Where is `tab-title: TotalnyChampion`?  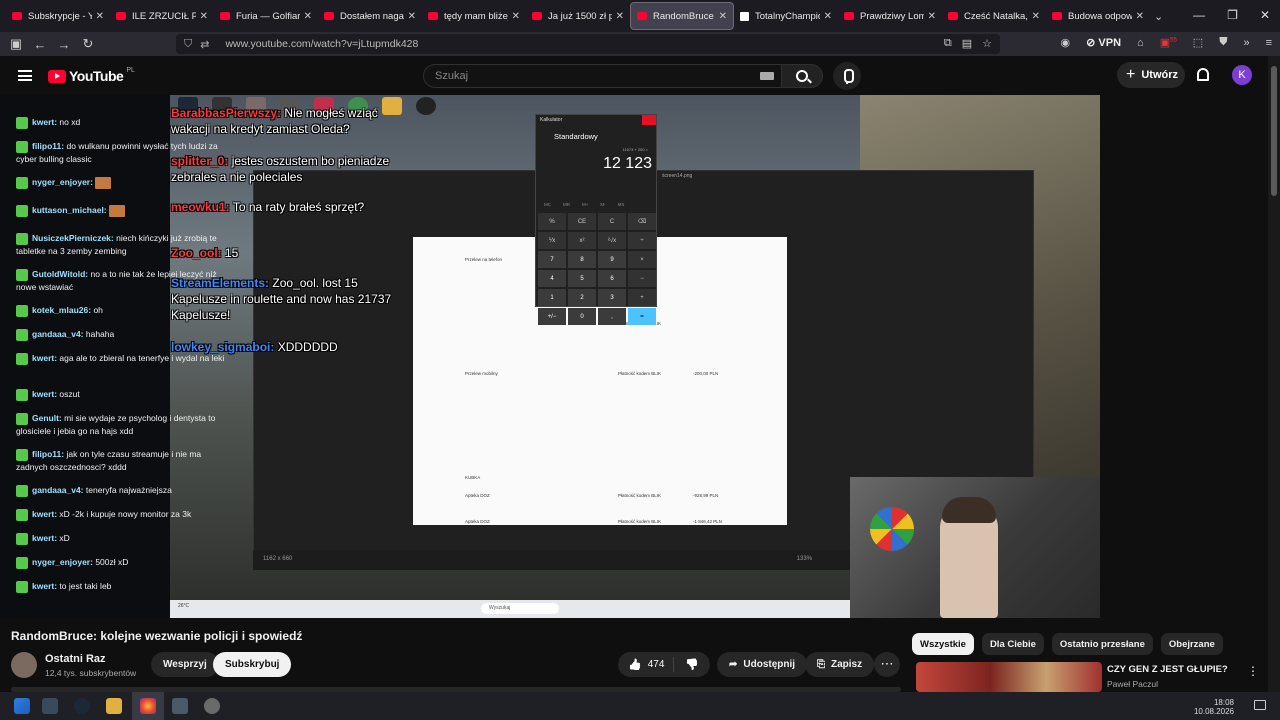
tab-title: TotalnyChampion is located at coordinates (787, 16).